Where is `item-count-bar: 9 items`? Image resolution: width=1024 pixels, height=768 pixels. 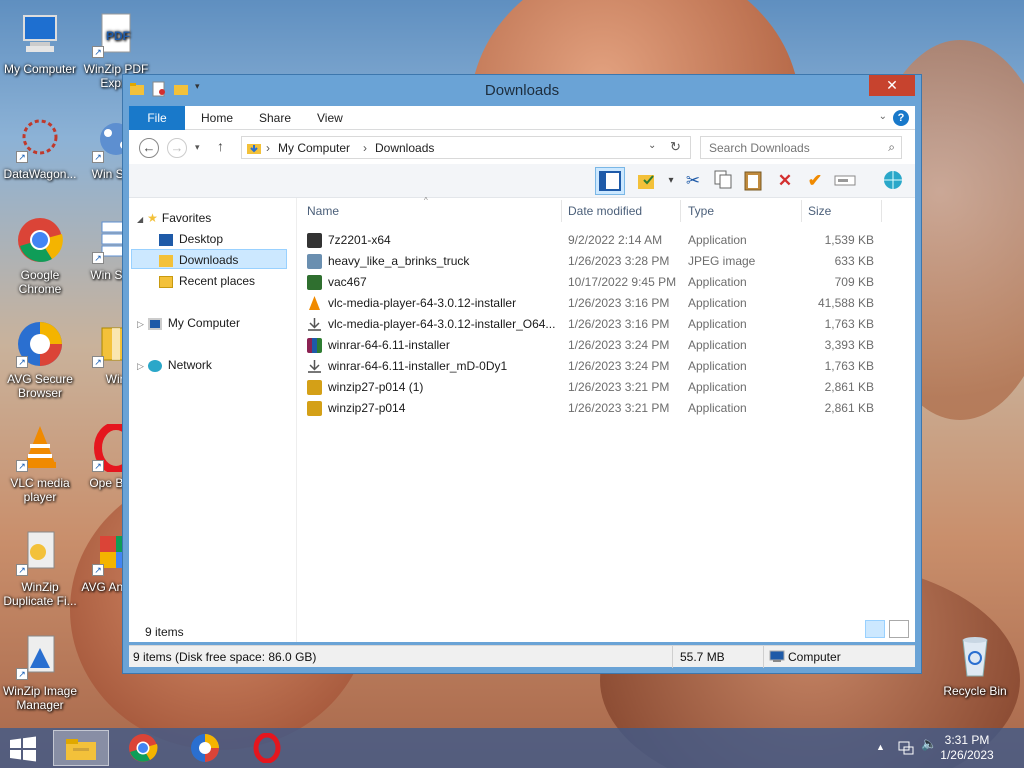
item-count-bar: 9 items is located at coordinates (522, 631).